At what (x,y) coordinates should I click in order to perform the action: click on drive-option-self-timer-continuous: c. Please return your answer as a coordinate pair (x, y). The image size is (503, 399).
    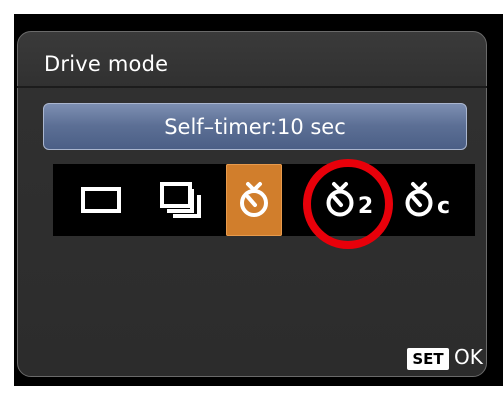
    Looking at the image, I should click on (426, 200).